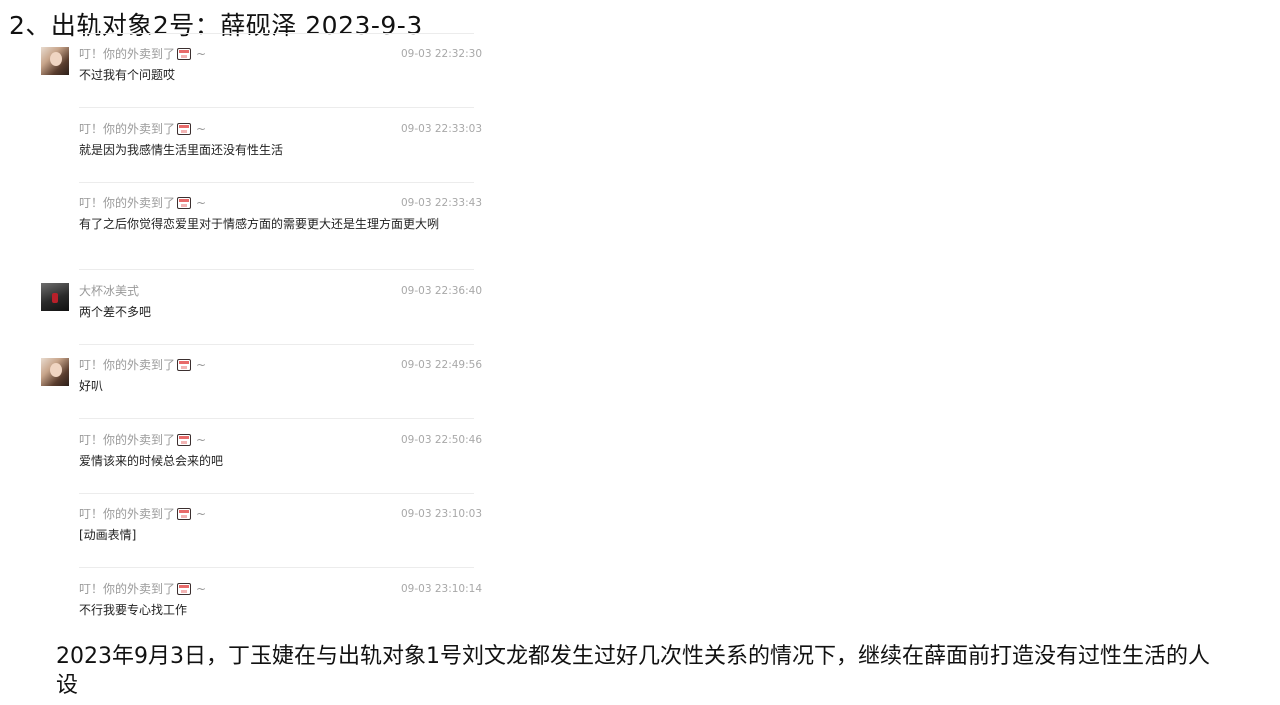  What do you see at coordinates (259, 224) in the screenshot?
I see `message-text: 有了之后你觉得恋爱里对于情感方面的需要更大还是生理方面更大咧` at bounding box center [259, 224].